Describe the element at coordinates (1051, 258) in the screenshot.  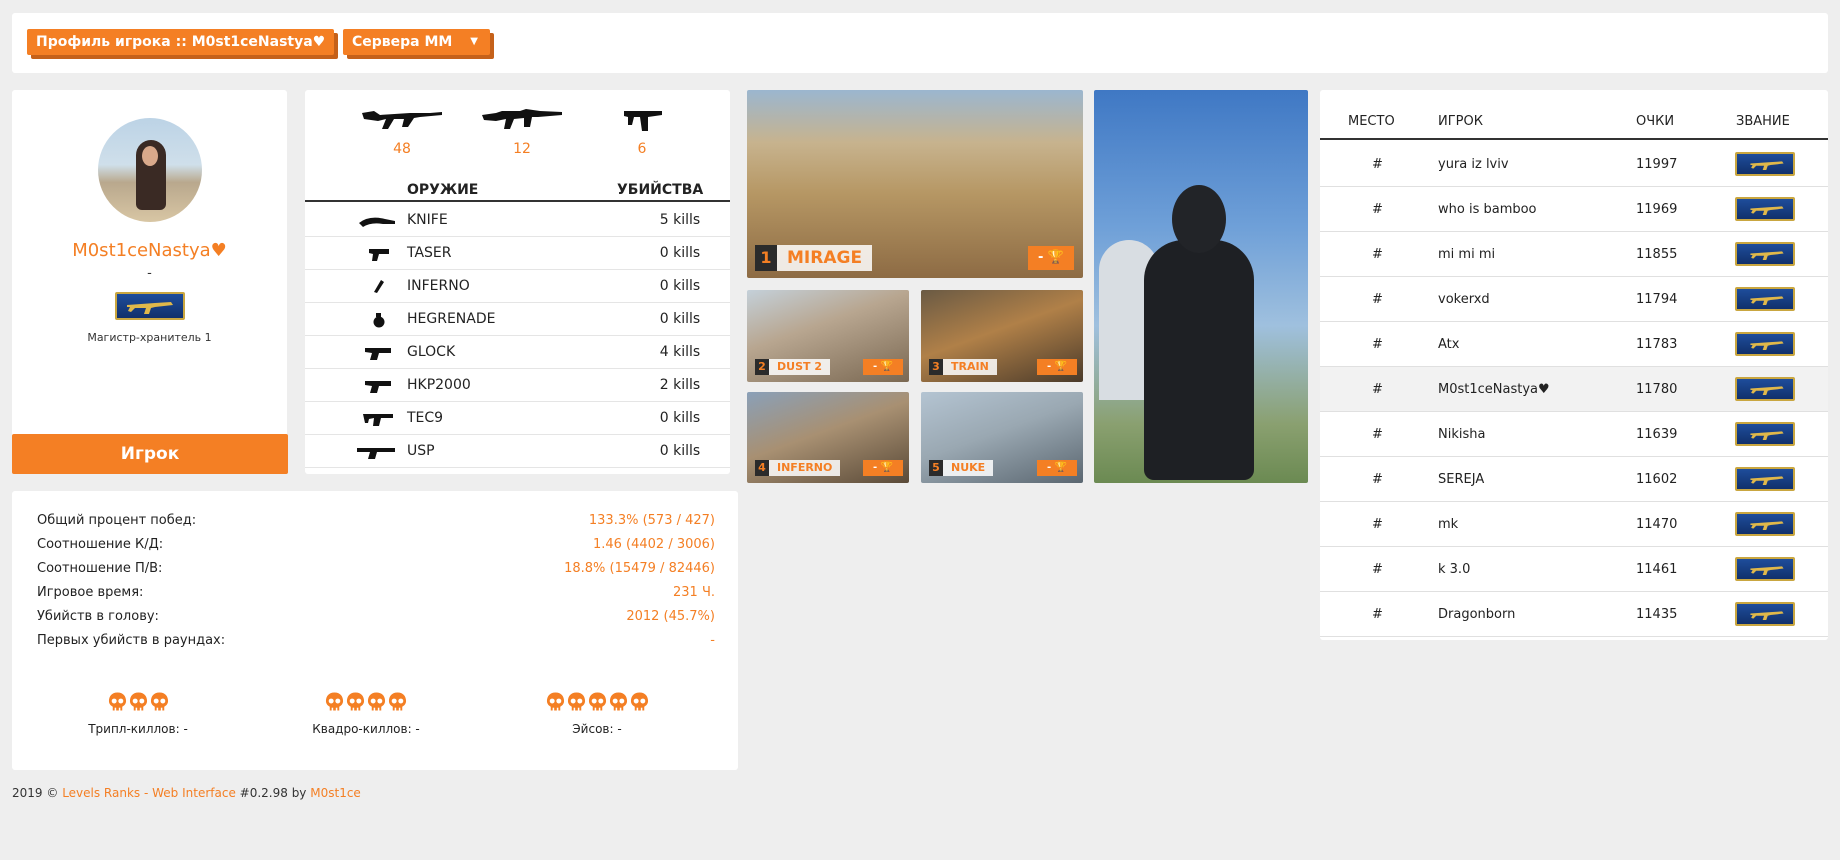
I see `map-result: - 🏆` at that location.